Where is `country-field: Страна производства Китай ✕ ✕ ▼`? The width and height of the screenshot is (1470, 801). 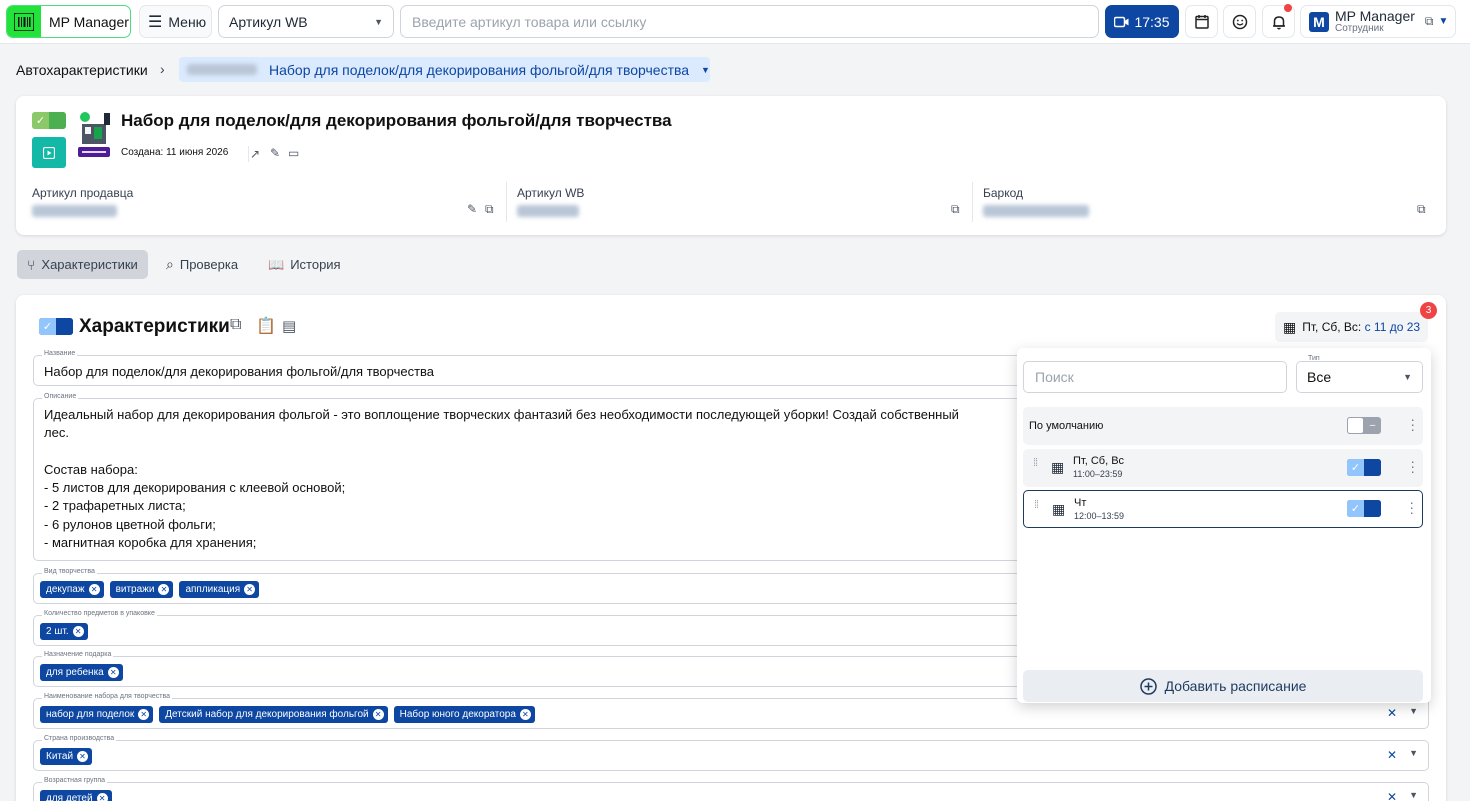 country-field: Страна производства Китай ✕ ✕ ▼ is located at coordinates (731, 753).